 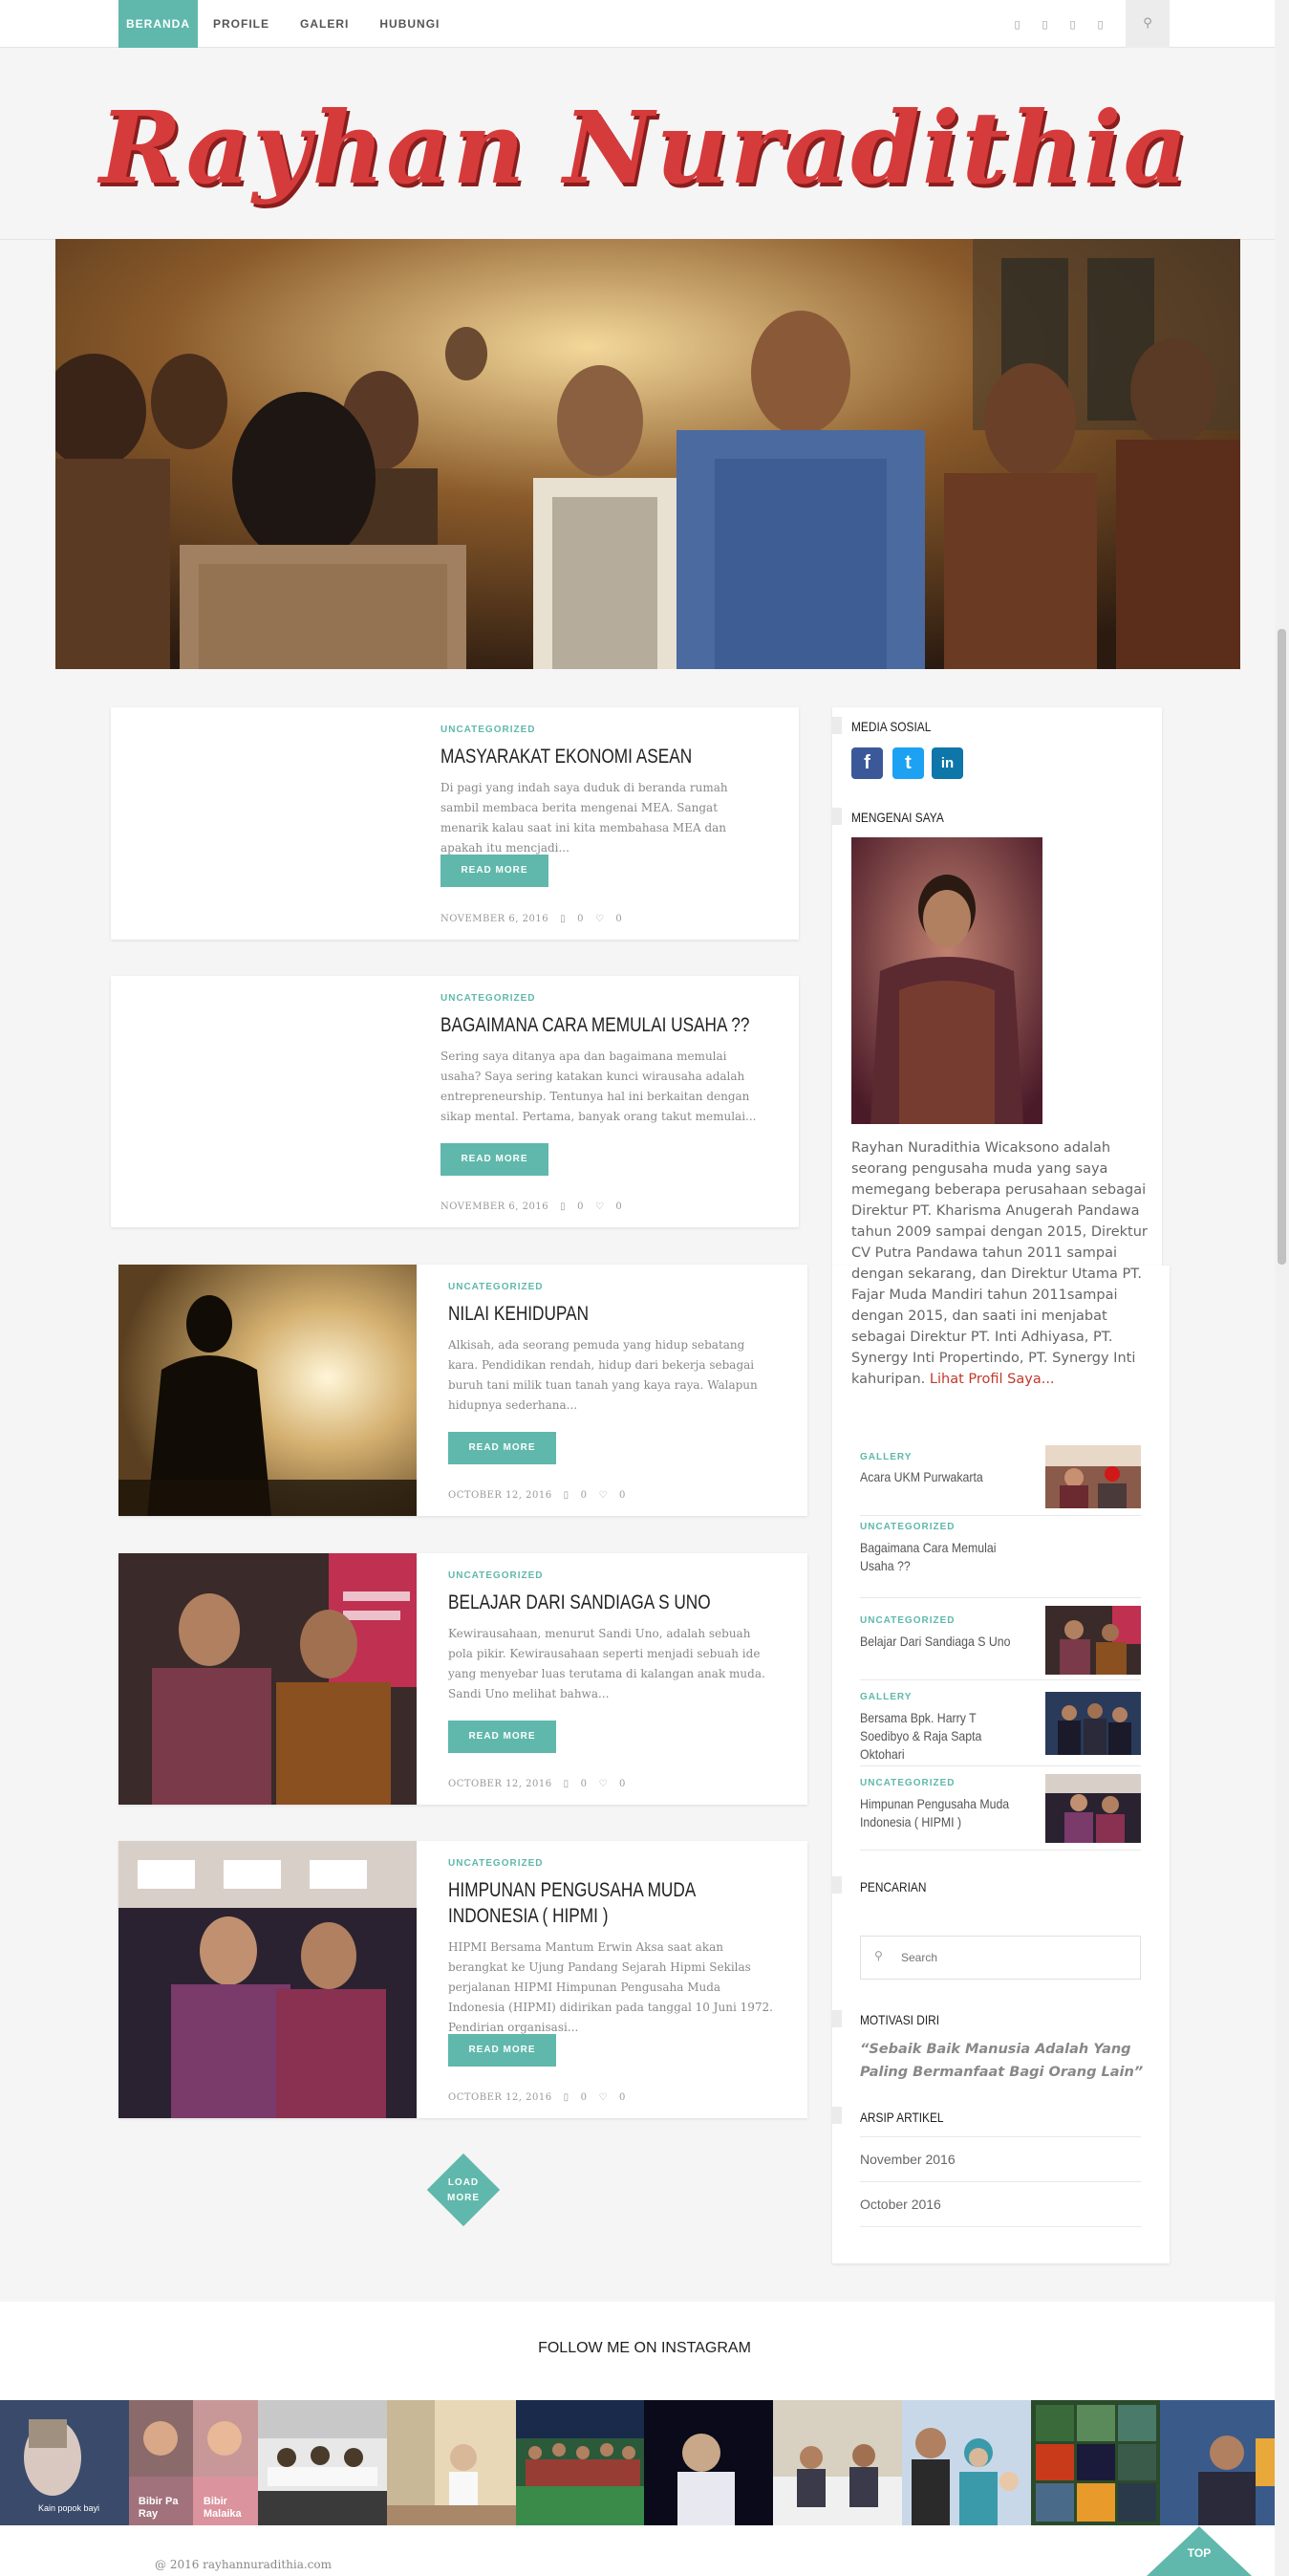 I want to click on about-widget-title: MENGENAI SAYA, so click(x=897, y=818).